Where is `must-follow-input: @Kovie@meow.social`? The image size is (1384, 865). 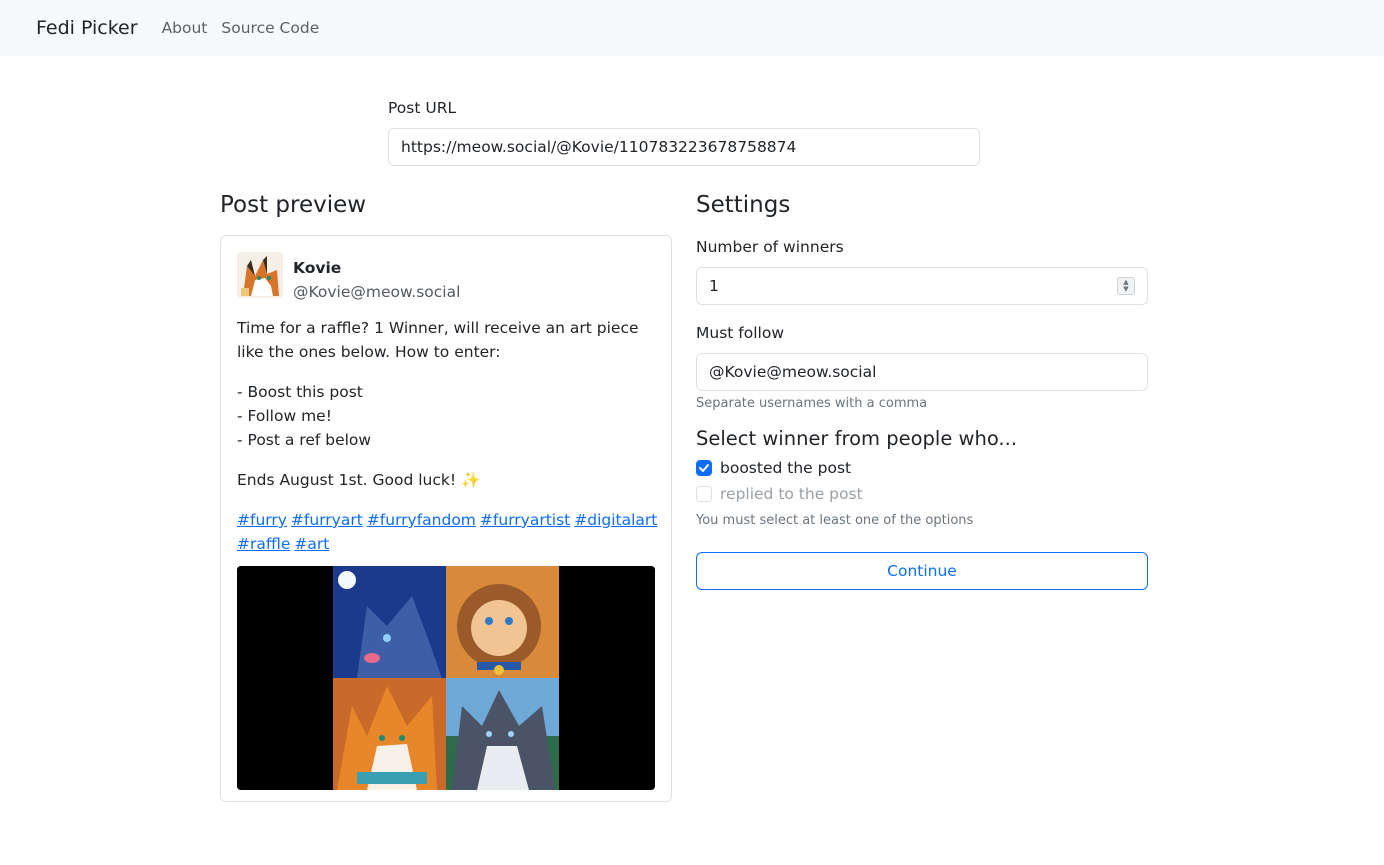 must-follow-input: @Kovie@meow.social is located at coordinates (922, 372).